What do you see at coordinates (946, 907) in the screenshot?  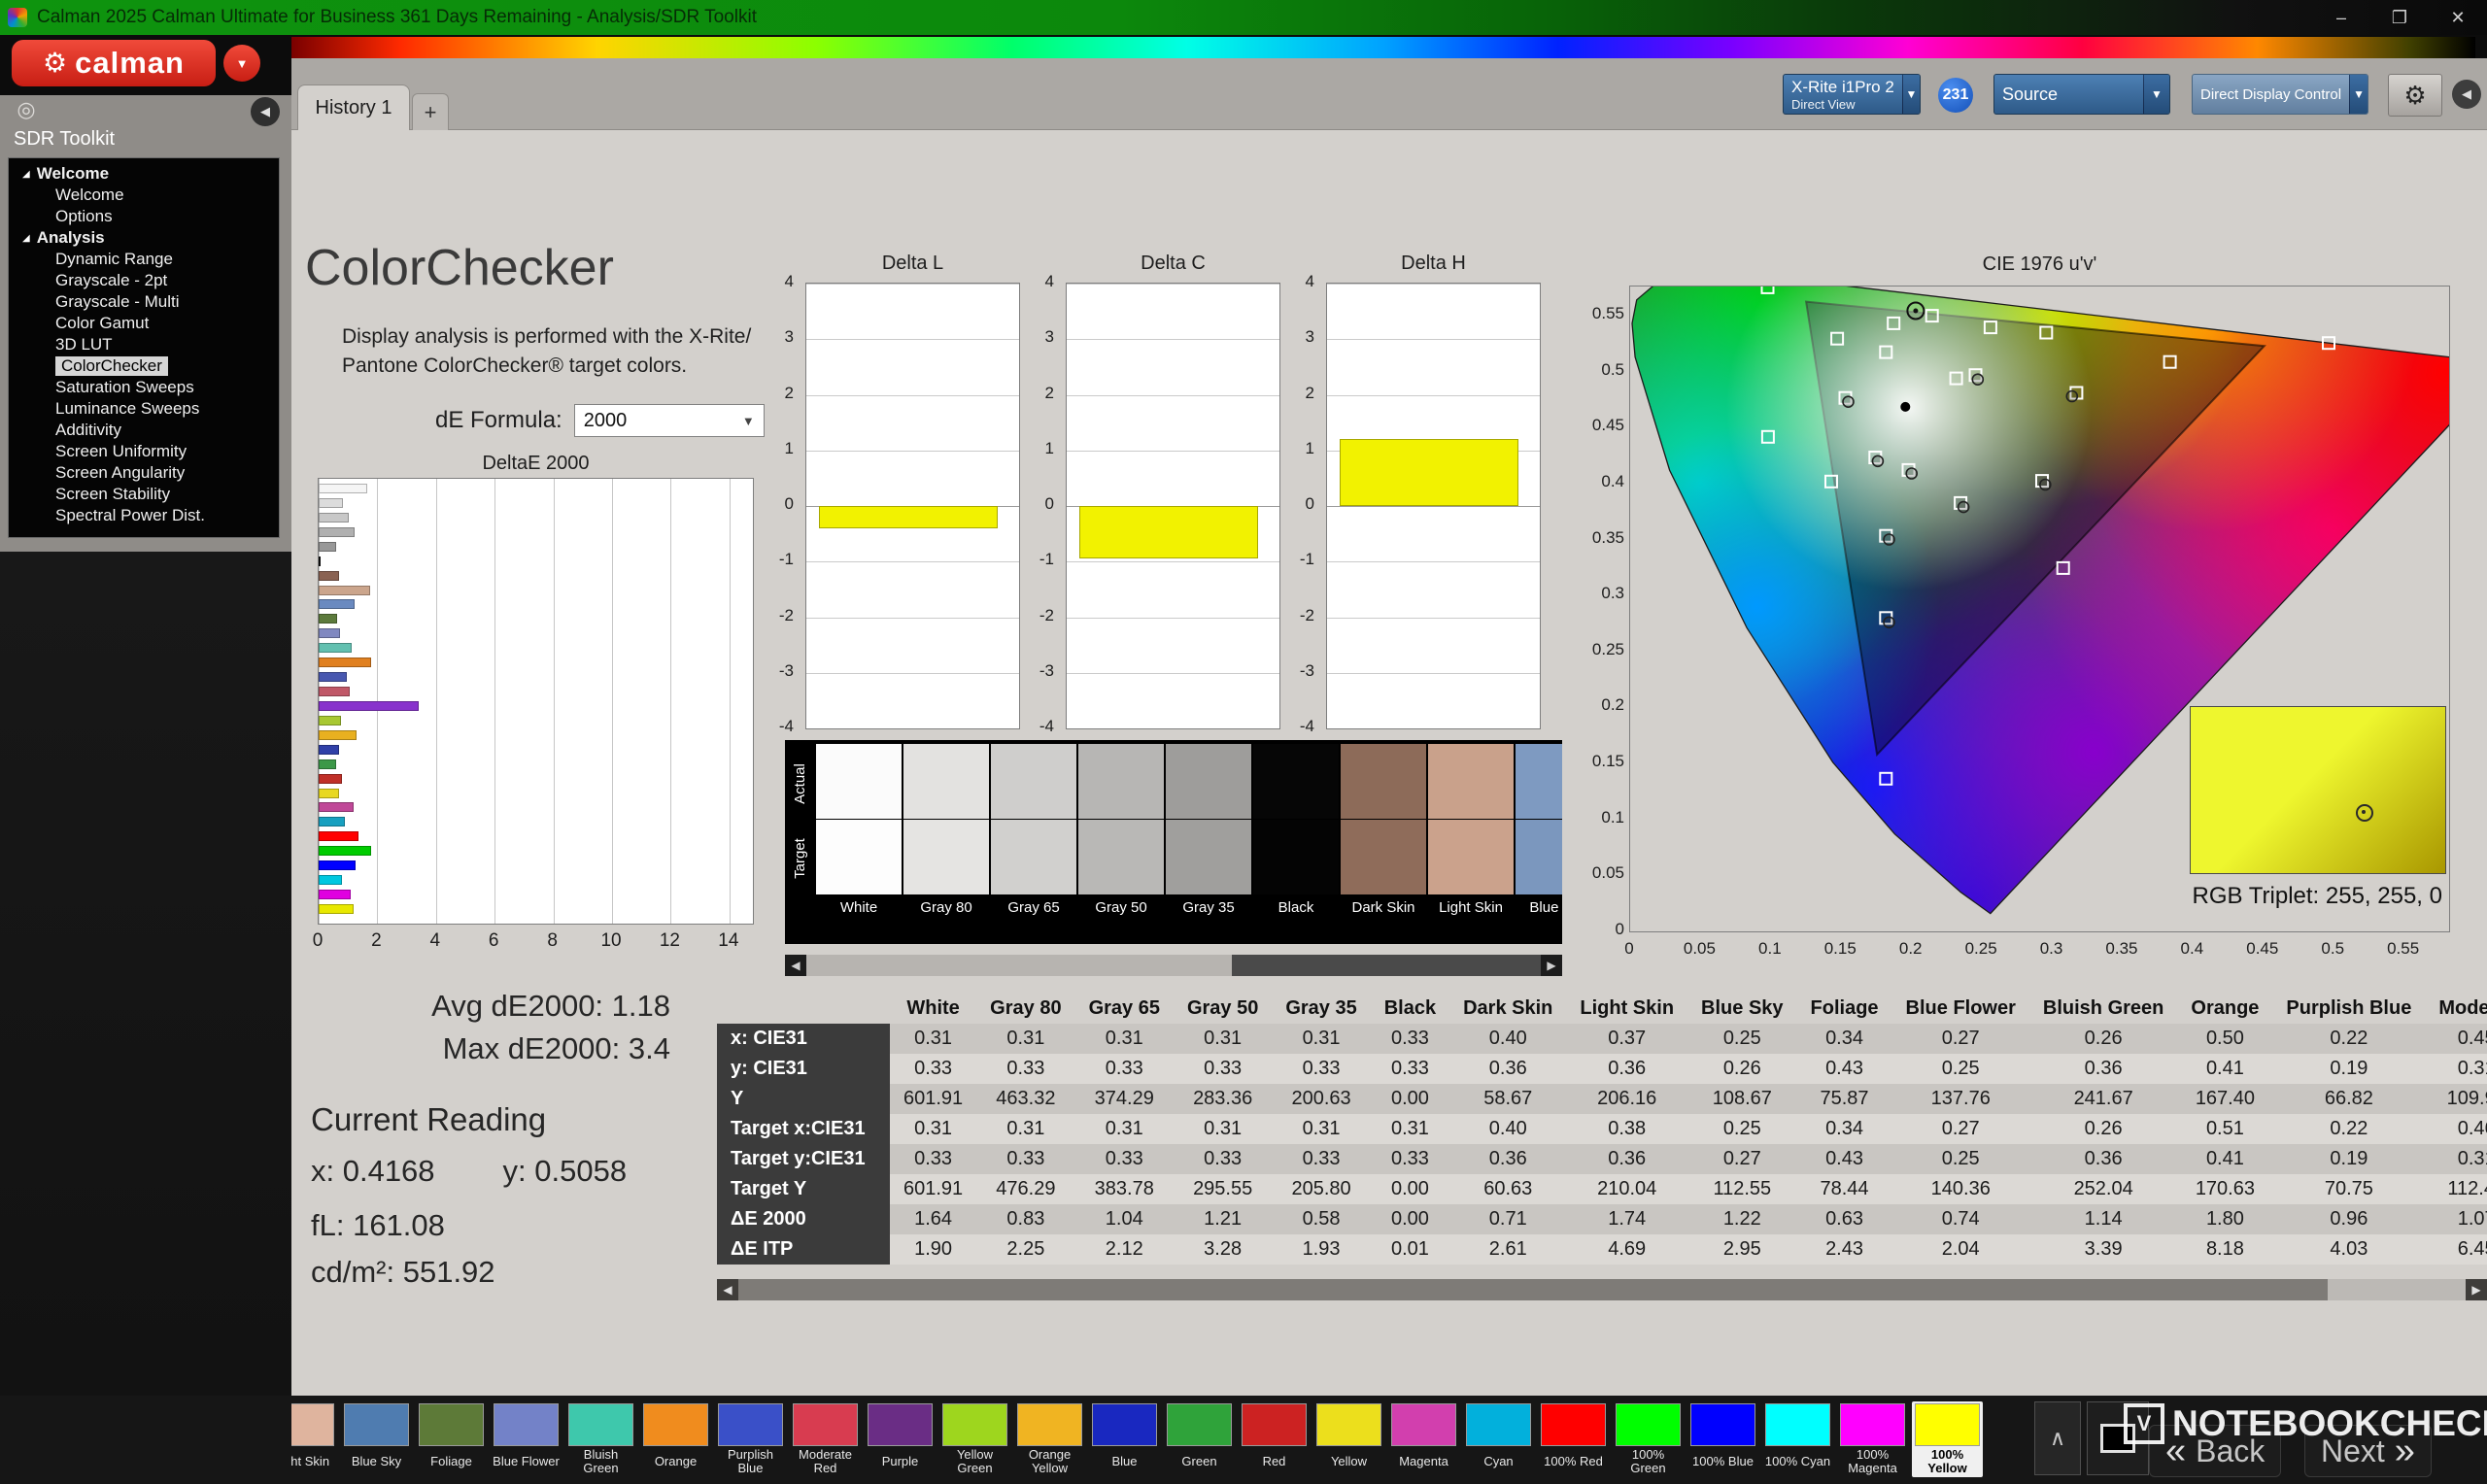 I see `patch-label: Gray 80` at bounding box center [946, 907].